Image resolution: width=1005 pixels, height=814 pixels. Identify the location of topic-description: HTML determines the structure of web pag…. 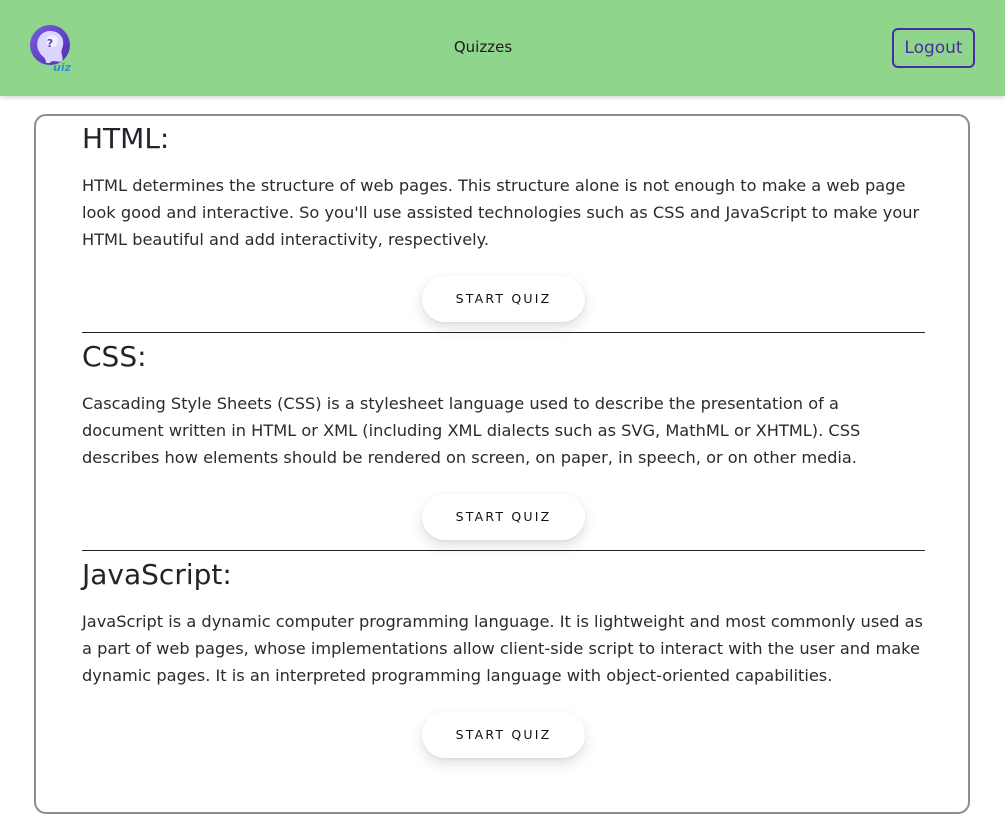
(501, 212).